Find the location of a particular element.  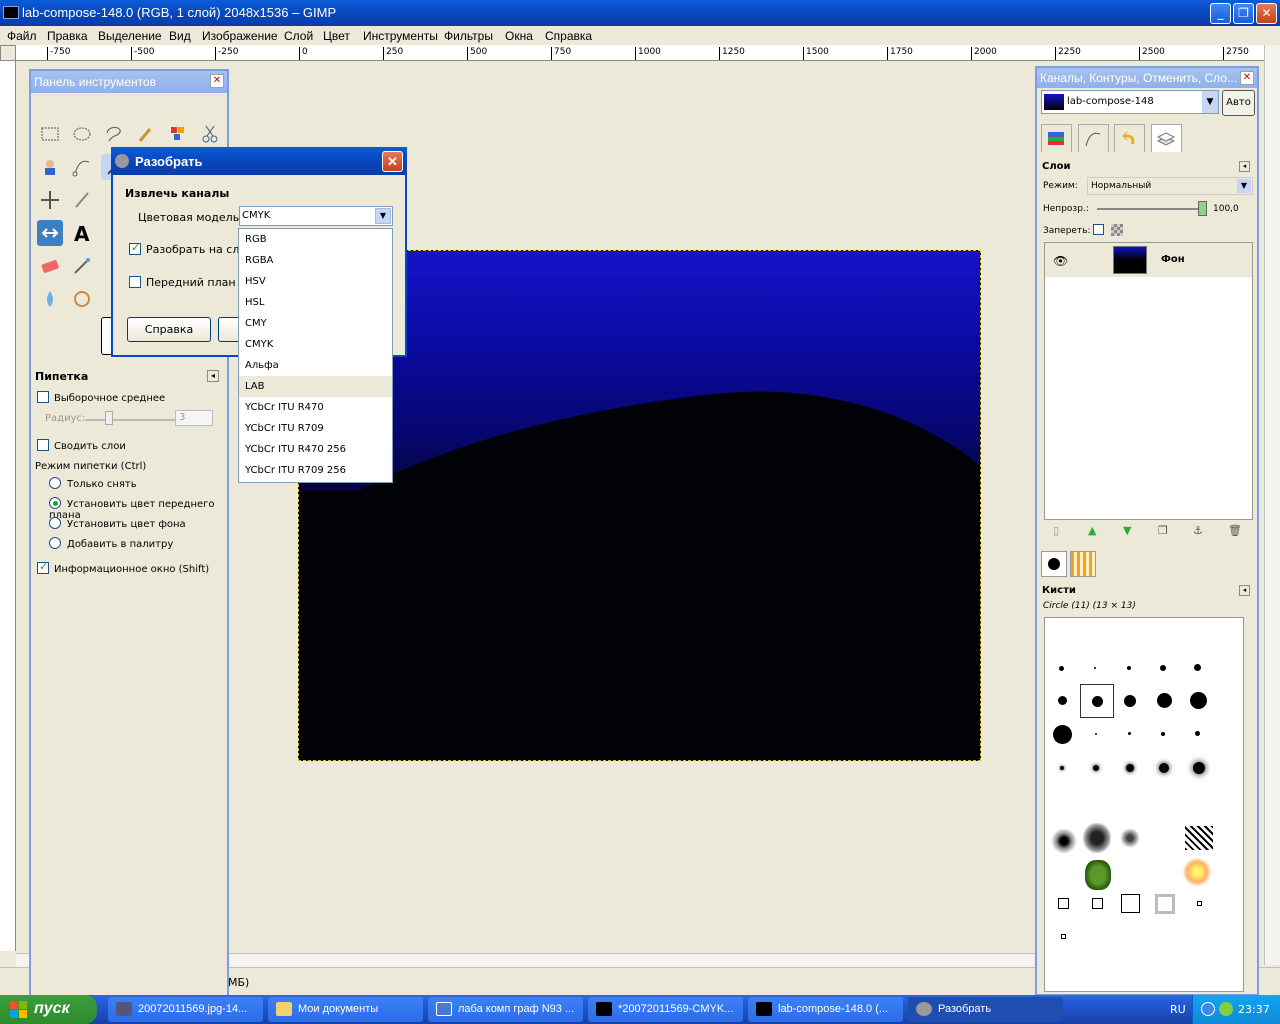

crop-icon is located at coordinates (82, 200).